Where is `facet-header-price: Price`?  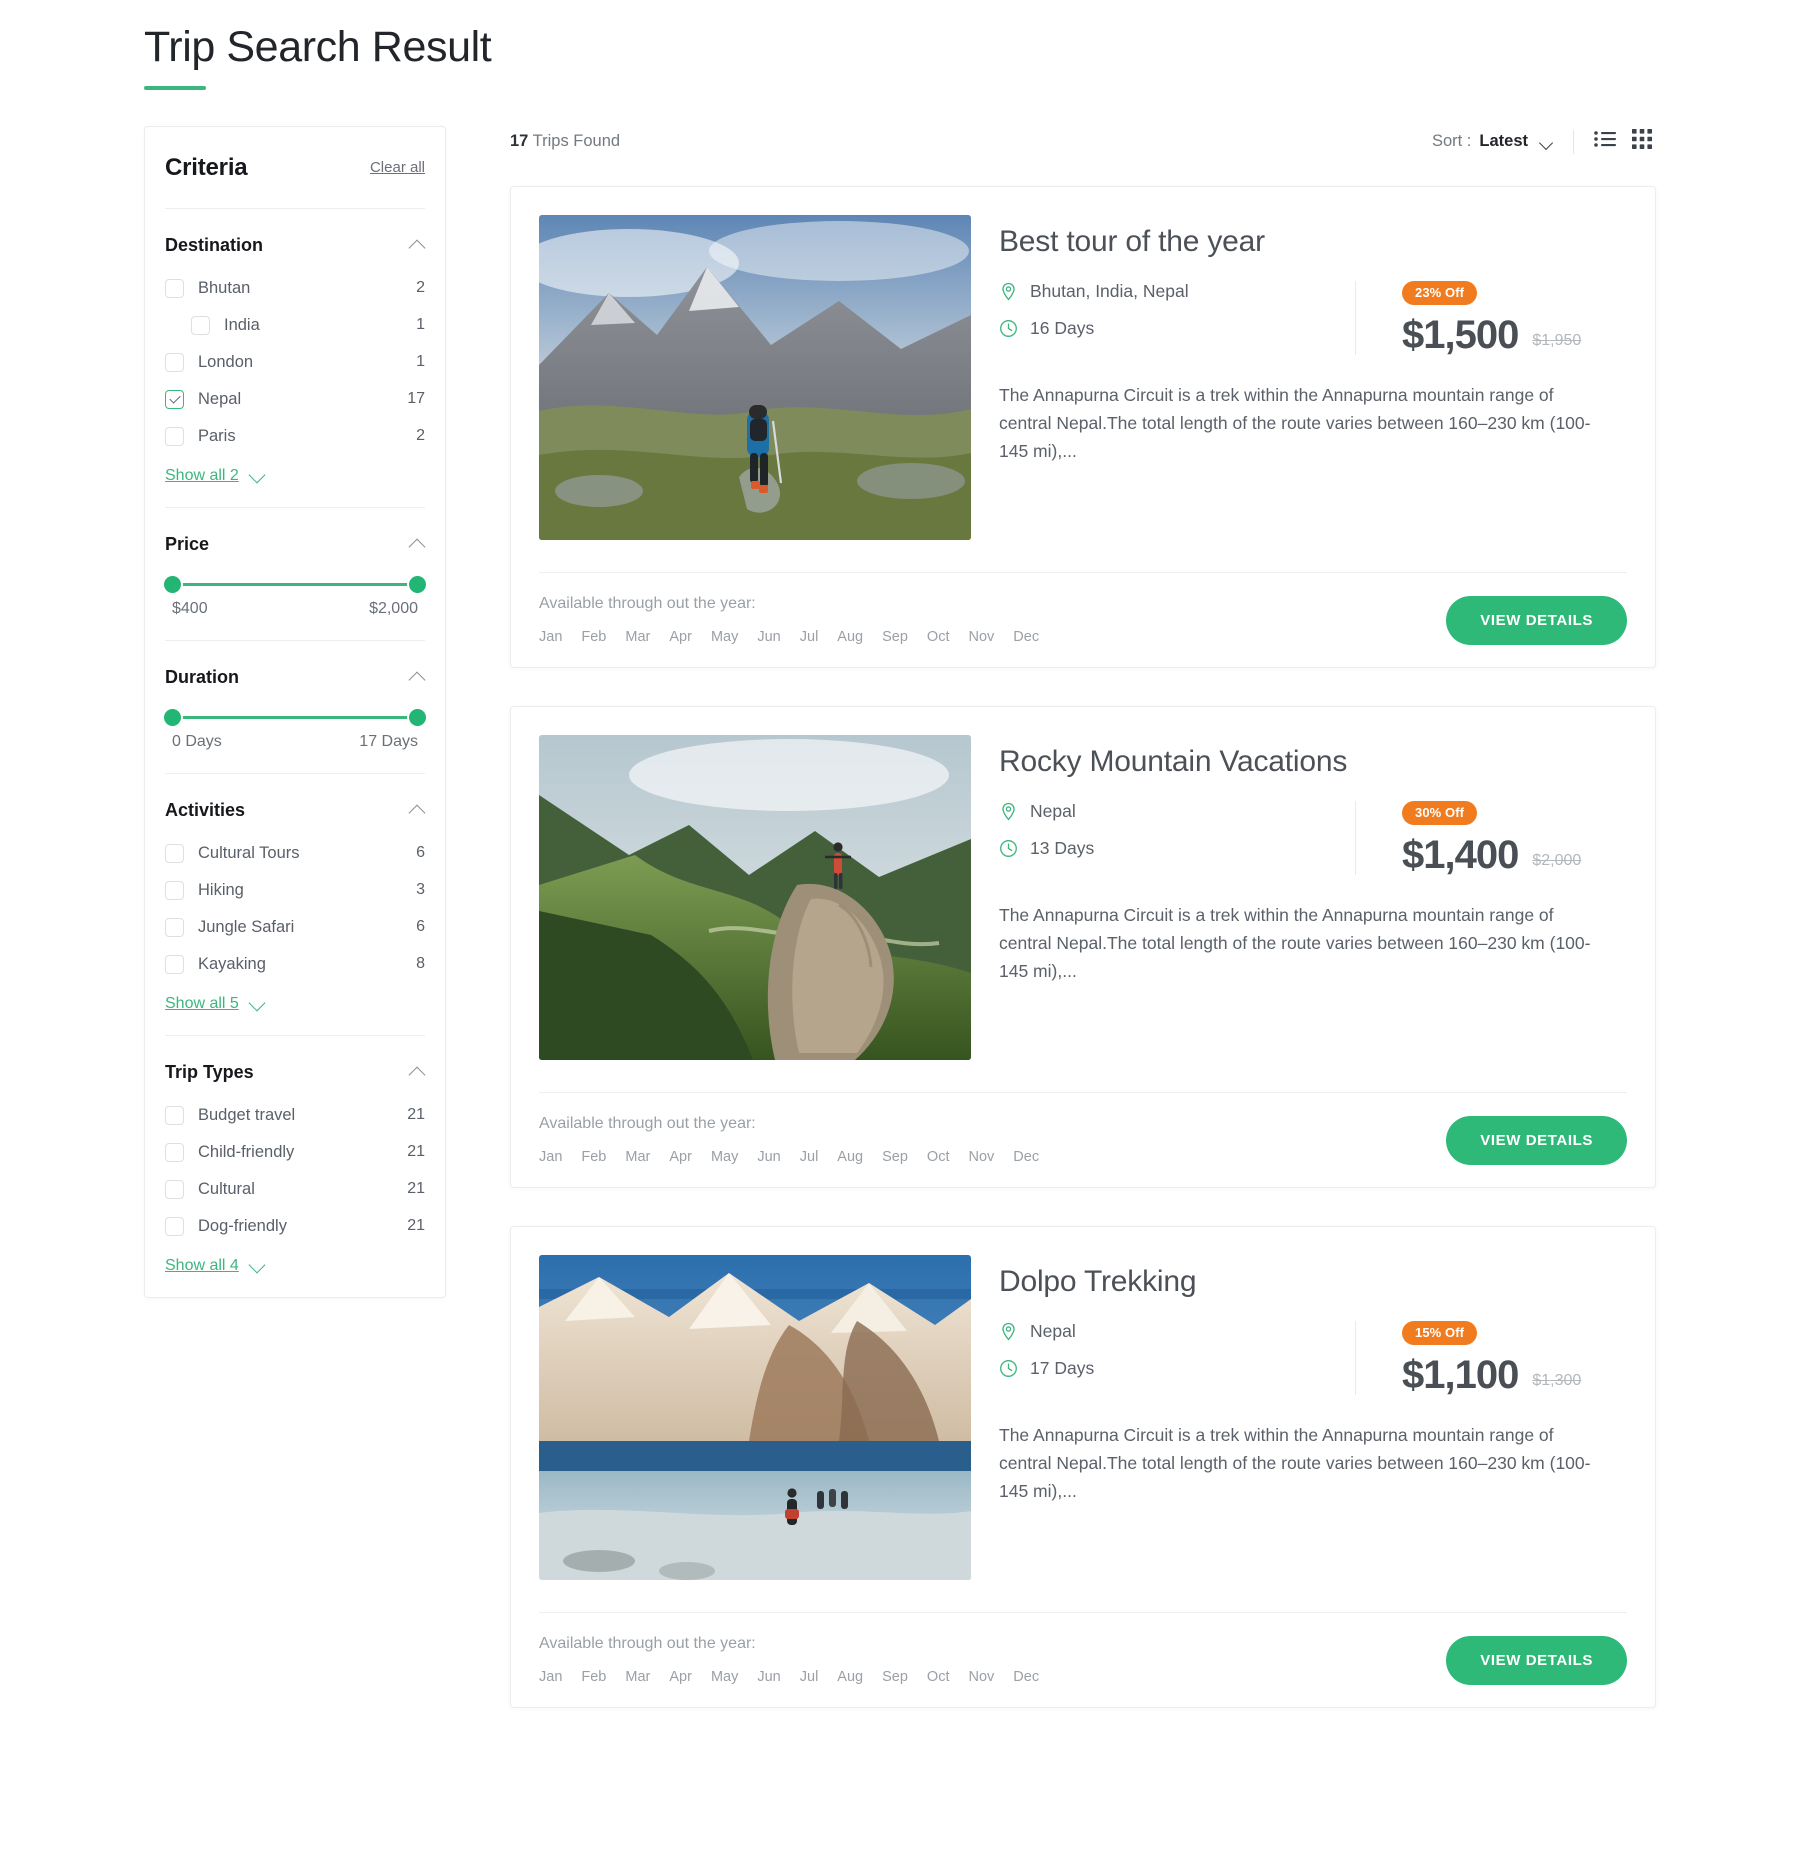 facet-header-price: Price is located at coordinates (295, 544).